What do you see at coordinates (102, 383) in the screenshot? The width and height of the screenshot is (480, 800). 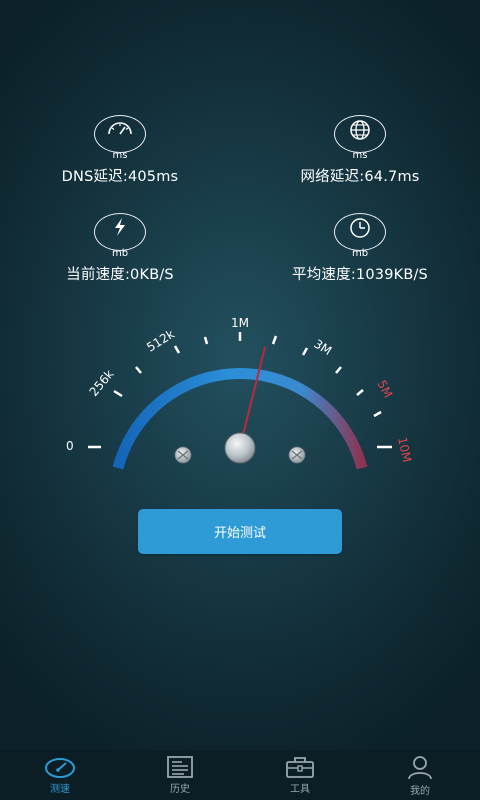 I see `gauge-label-256k: 256k` at bounding box center [102, 383].